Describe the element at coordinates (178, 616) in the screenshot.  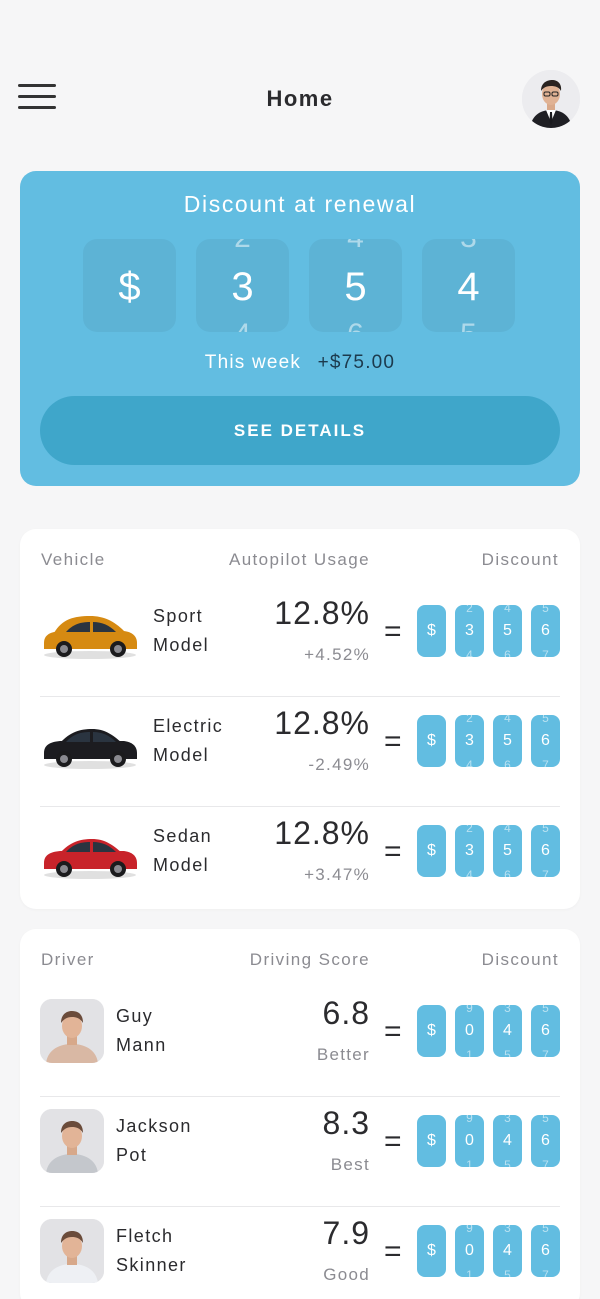
I see `name-line-1: Sport` at that location.